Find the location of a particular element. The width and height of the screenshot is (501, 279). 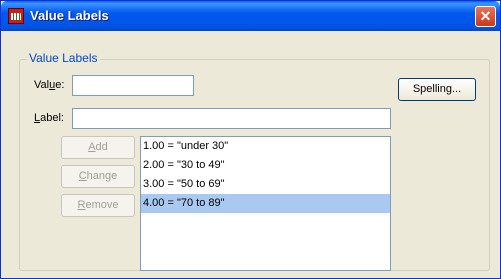

list-item: 2.00 = "30 to 49" is located at coordinates (265, 165).